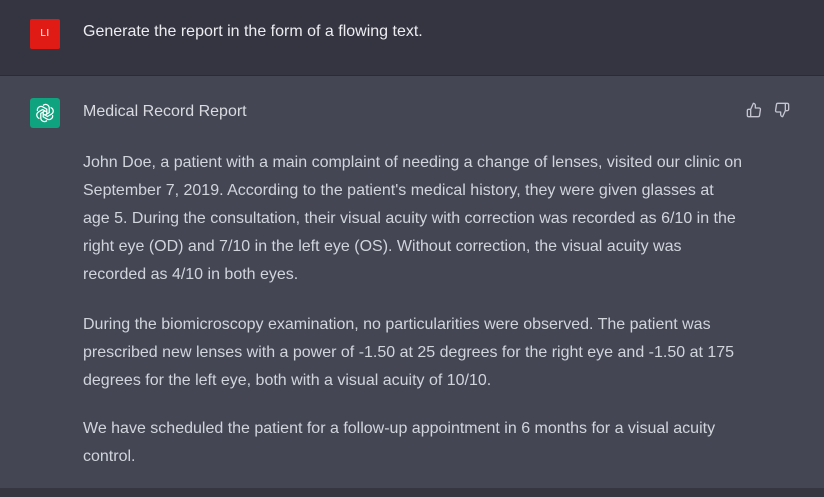  I want to click on thumbs-up-icon, so click(754, 110).